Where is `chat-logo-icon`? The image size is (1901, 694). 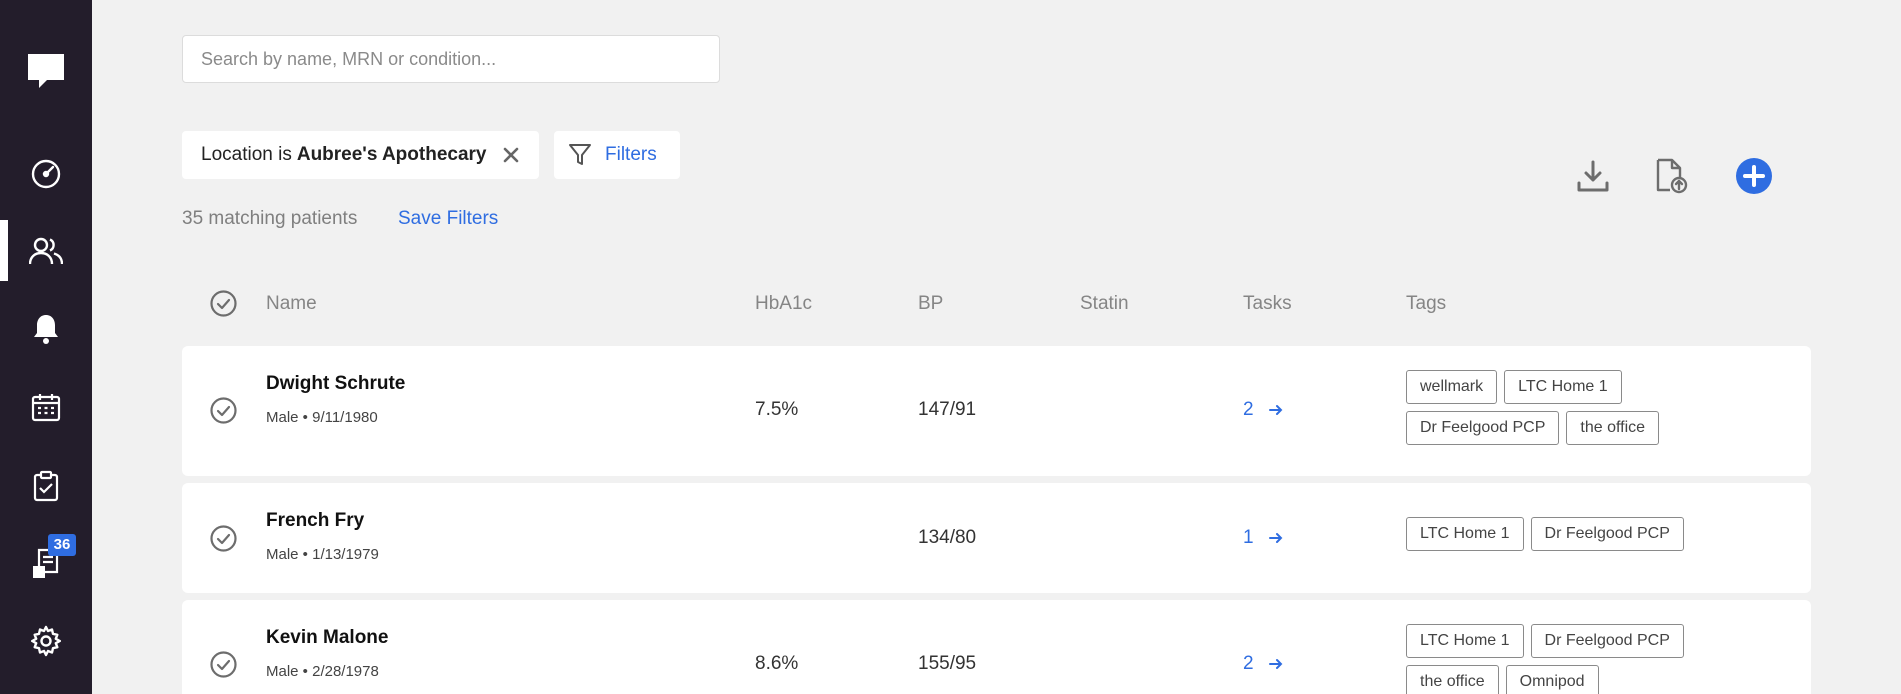
chat-logo-icon is located at coordinates (46, 70).